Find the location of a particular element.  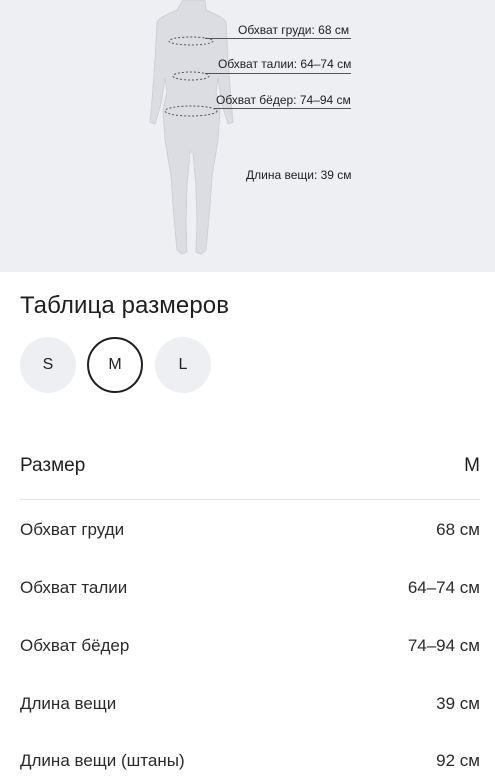

table-row-hips: Обхват бёдер 74–94 см is located at coordinates (250, 646).